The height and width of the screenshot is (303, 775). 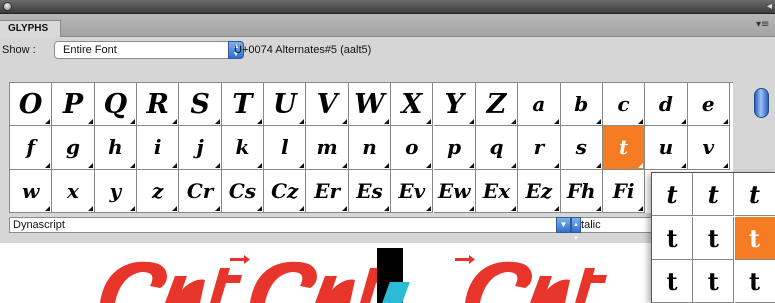 I want to click on glyph-cell: U, so click(x=285, y=105).